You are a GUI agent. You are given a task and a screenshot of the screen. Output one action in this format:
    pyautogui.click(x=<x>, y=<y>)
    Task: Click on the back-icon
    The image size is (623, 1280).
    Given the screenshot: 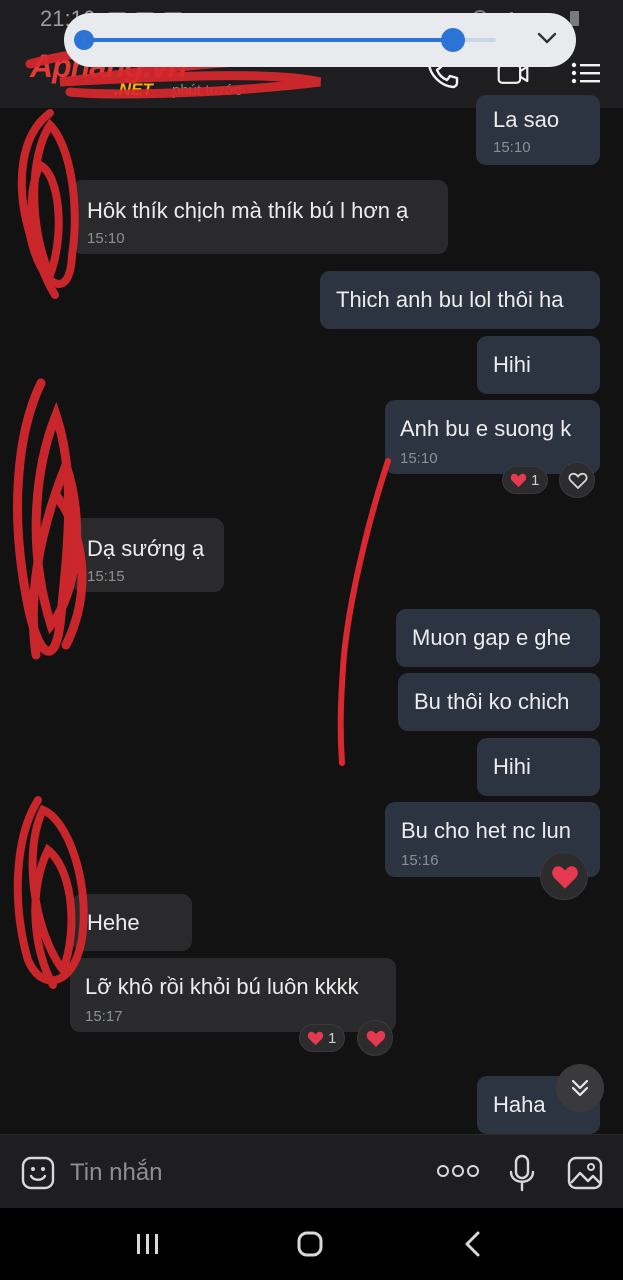 What is the action you would take?
    pyautogui.click(x=473, y=1244)
    